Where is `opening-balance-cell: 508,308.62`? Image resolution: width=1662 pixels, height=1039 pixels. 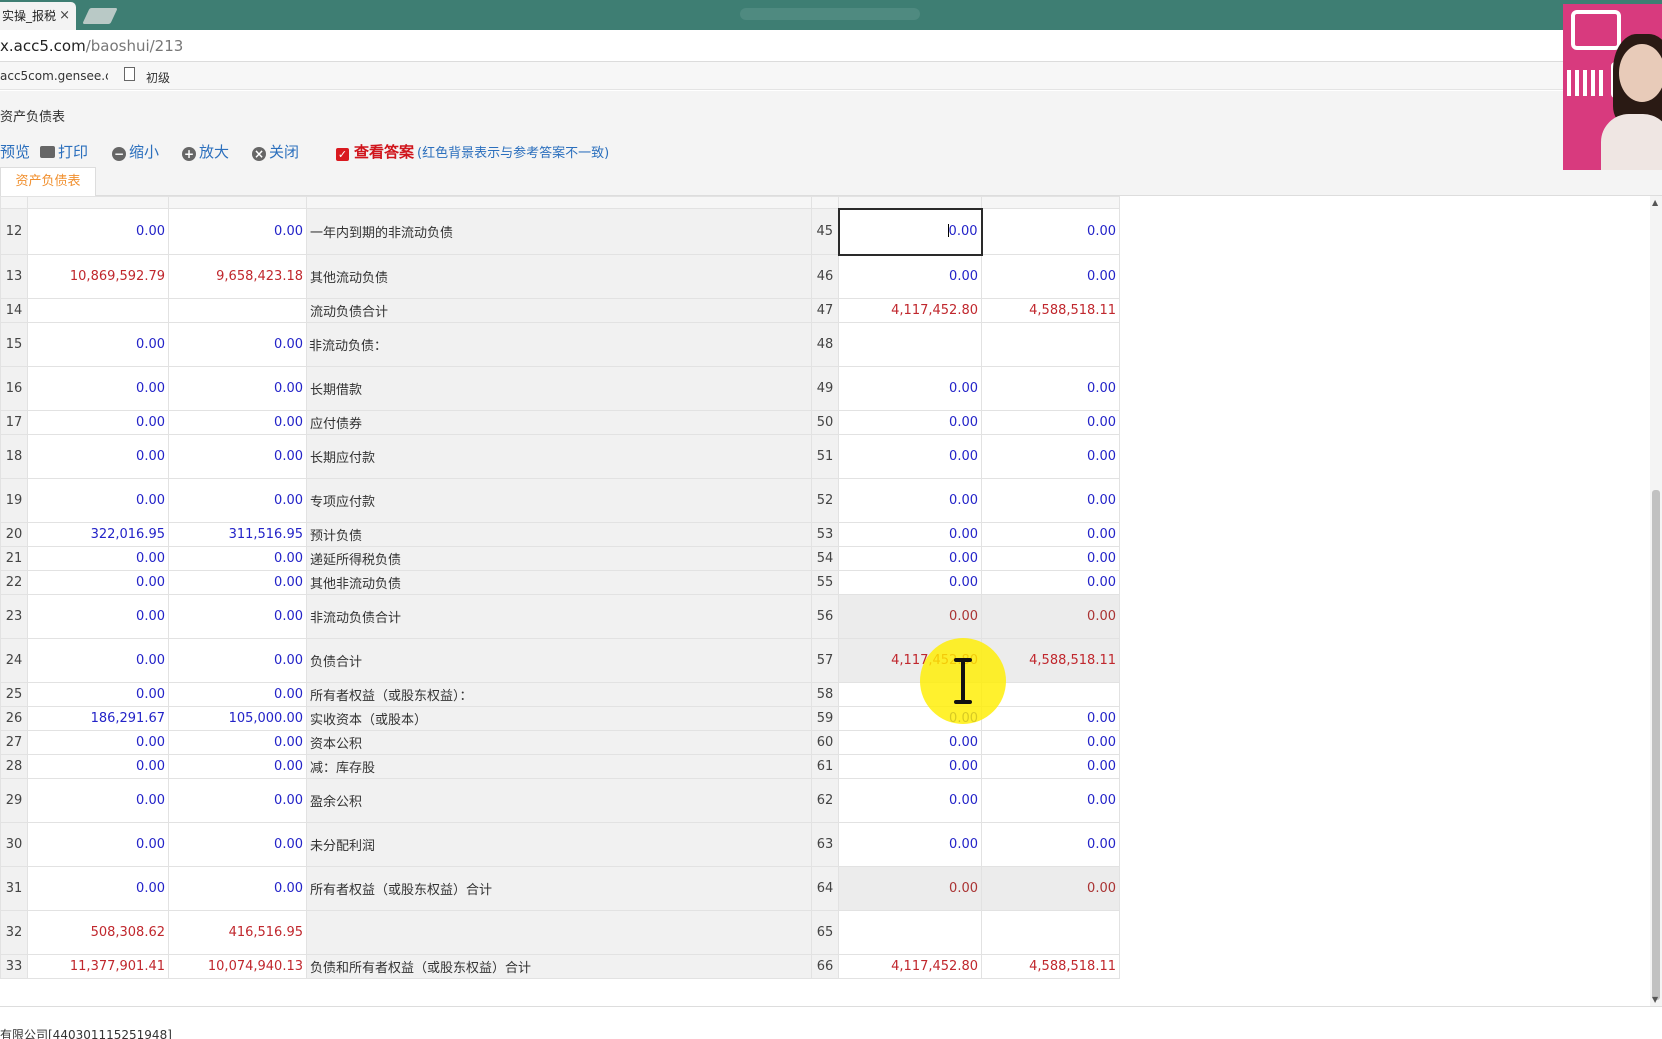 opening-balance-cell: 508,308.62 is located at coordinates (98, 932).